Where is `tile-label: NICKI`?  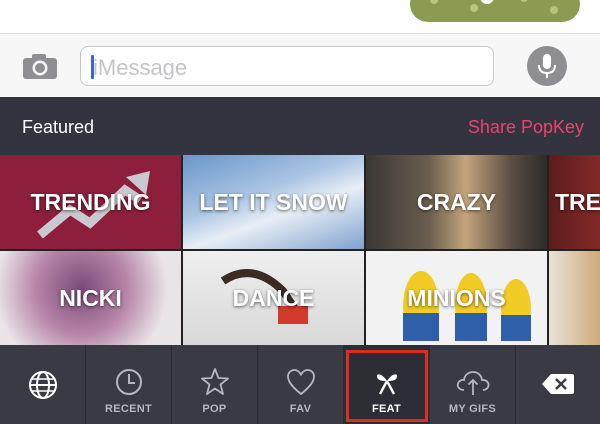
tile-label: NICKI is located at coordinates (90, 298).